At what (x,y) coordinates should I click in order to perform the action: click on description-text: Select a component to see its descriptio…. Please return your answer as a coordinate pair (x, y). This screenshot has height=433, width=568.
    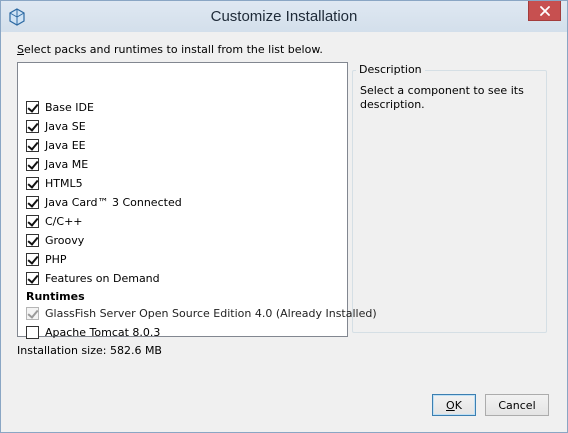
    Looking at the image, I should click on (442, 97).